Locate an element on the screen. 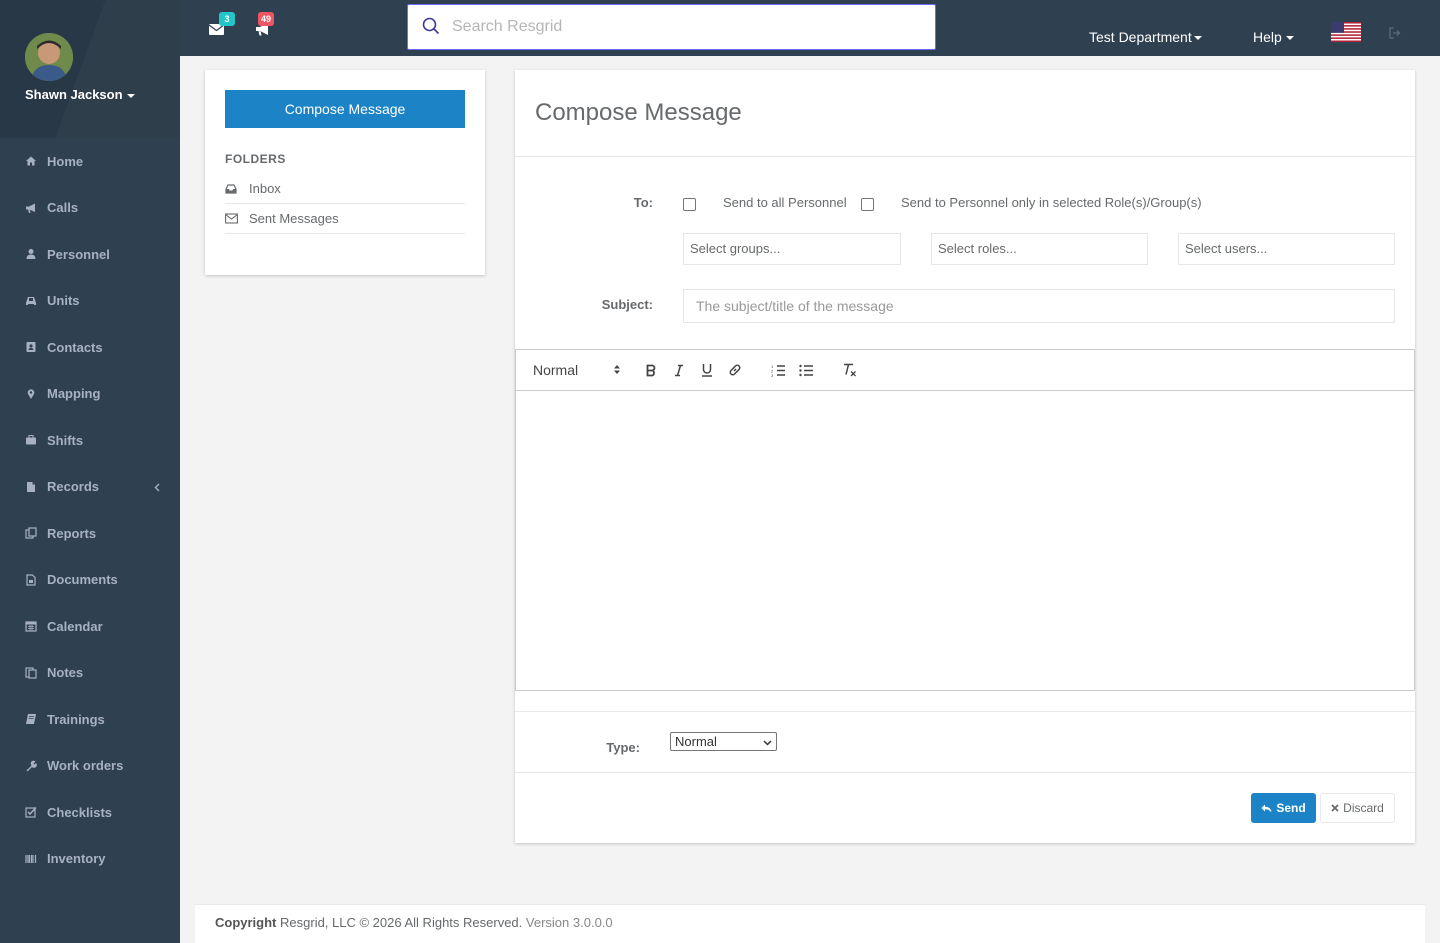  sidebar-item-personnel: Personnel is located at coordinates (90, 254).